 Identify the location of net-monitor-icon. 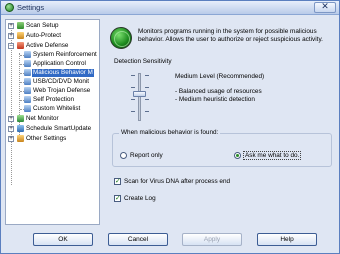
(20, 118).